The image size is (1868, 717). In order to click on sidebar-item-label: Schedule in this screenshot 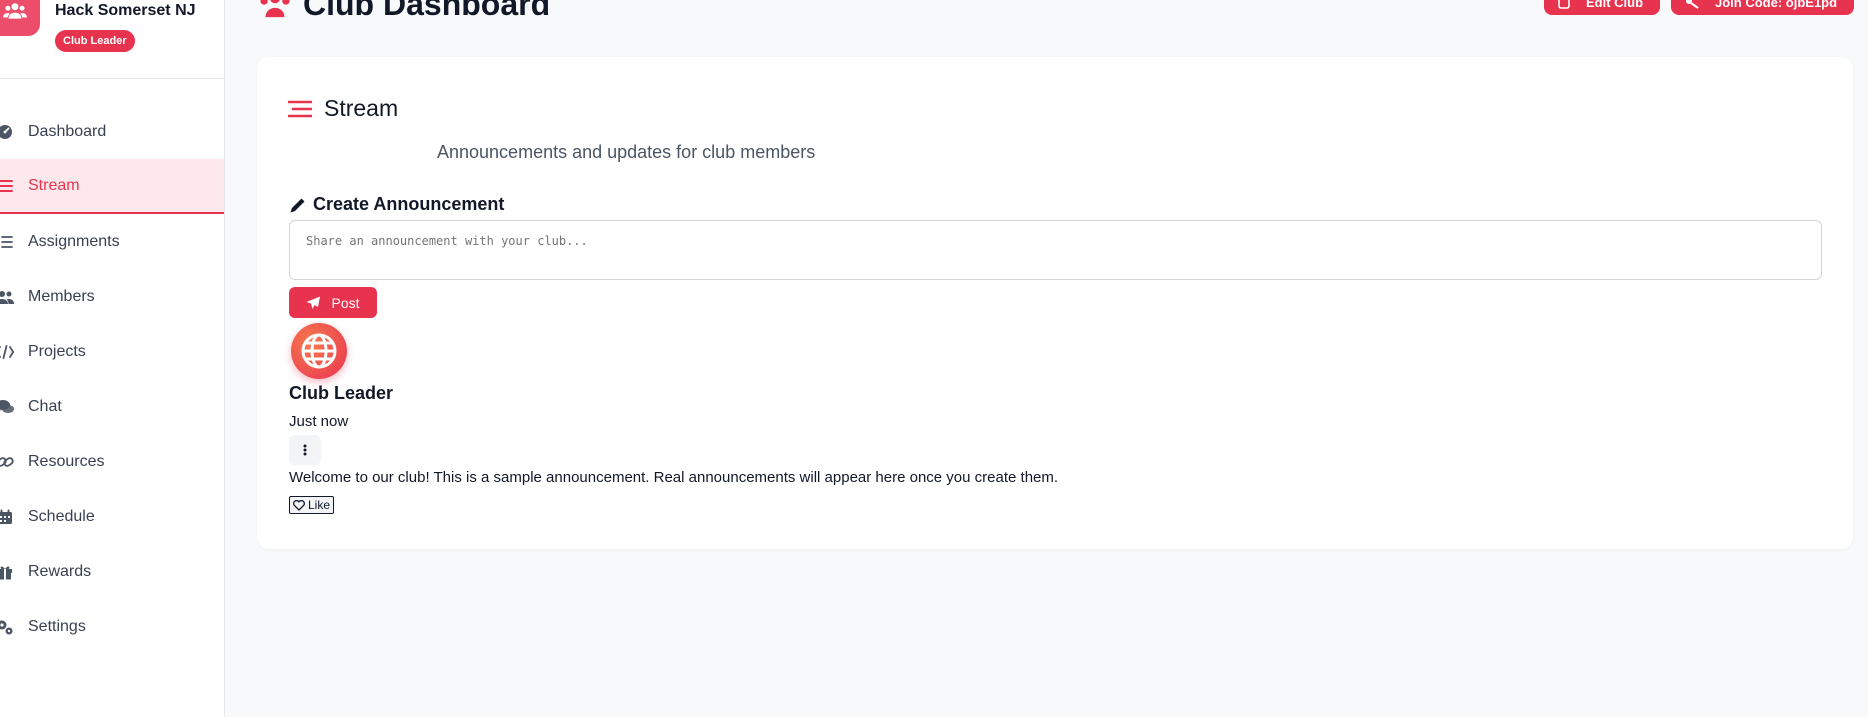, I will do `click(61, 516)`.